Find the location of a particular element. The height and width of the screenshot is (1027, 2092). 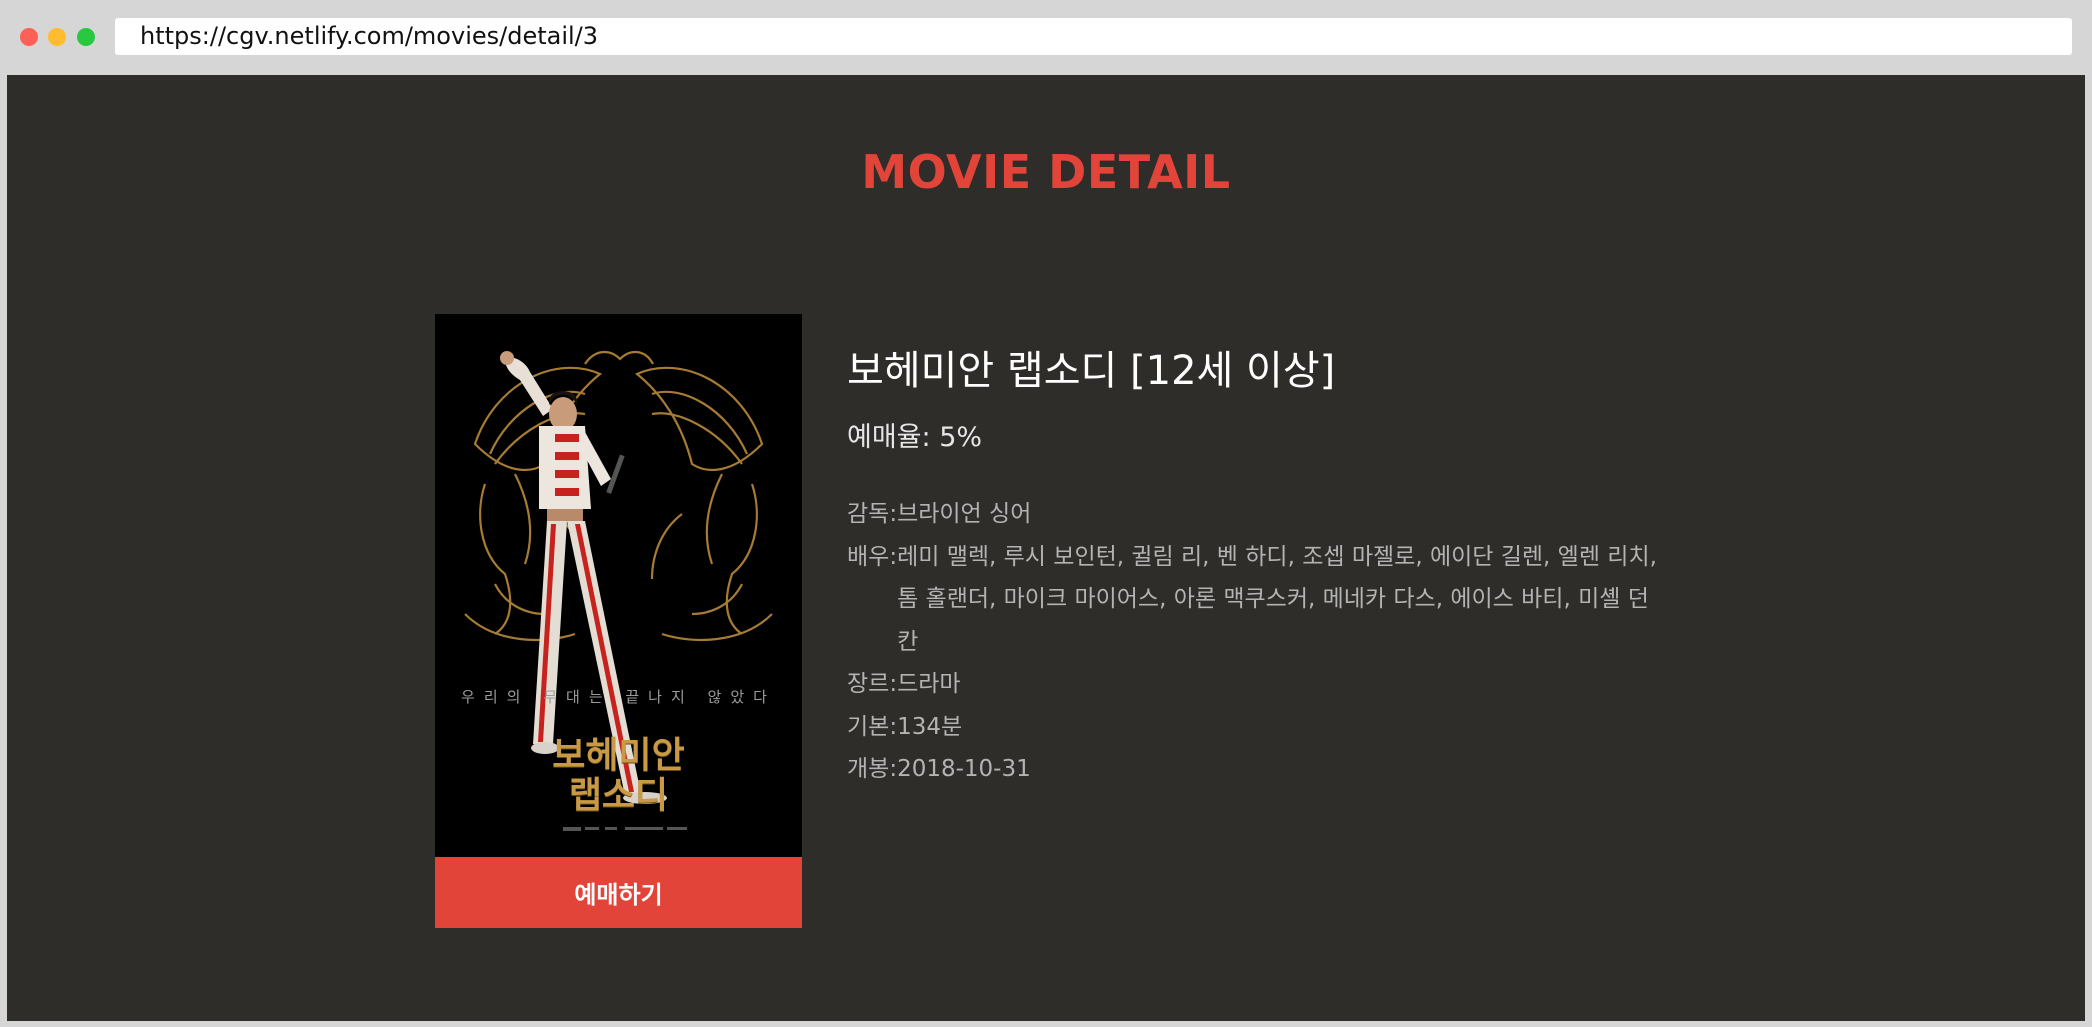

movie-title: 보헤미안 랩소디 [12세 이상] is located at coordinates (1091, 371).